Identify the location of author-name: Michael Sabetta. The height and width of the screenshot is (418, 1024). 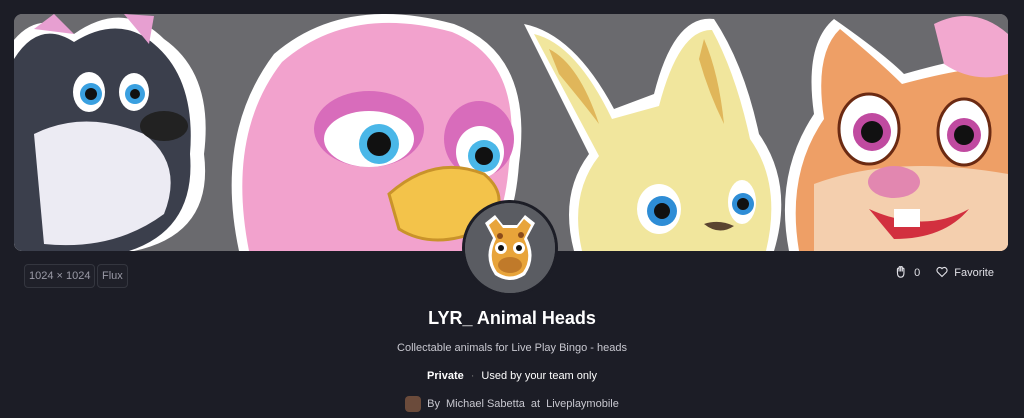
(485, 404).